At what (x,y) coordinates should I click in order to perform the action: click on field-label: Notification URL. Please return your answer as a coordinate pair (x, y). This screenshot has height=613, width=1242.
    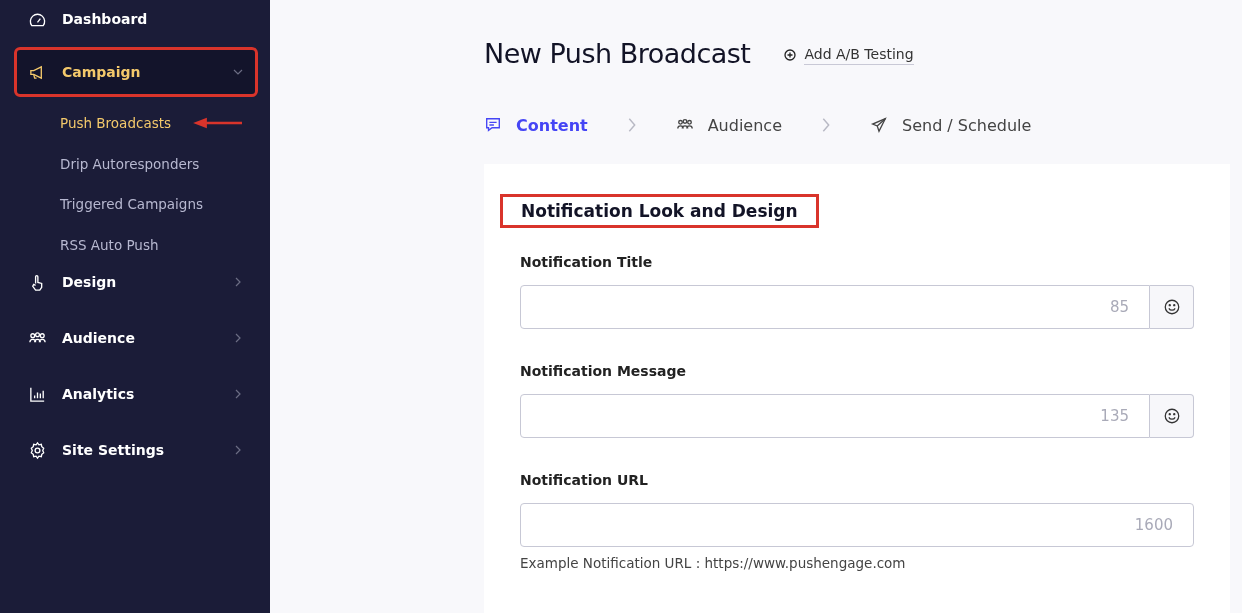
    Looking at the image, I should click on (584, 480).